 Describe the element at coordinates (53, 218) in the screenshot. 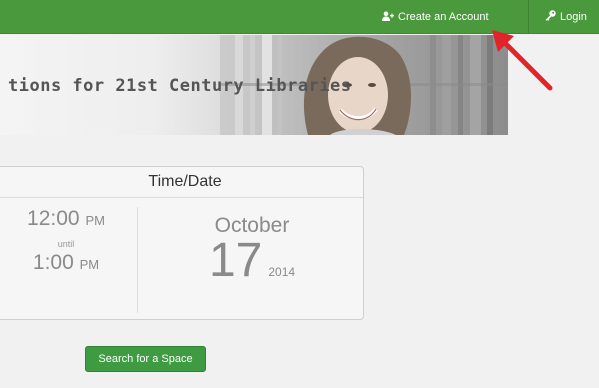

I see `start-time-value: 12:00` at that location.